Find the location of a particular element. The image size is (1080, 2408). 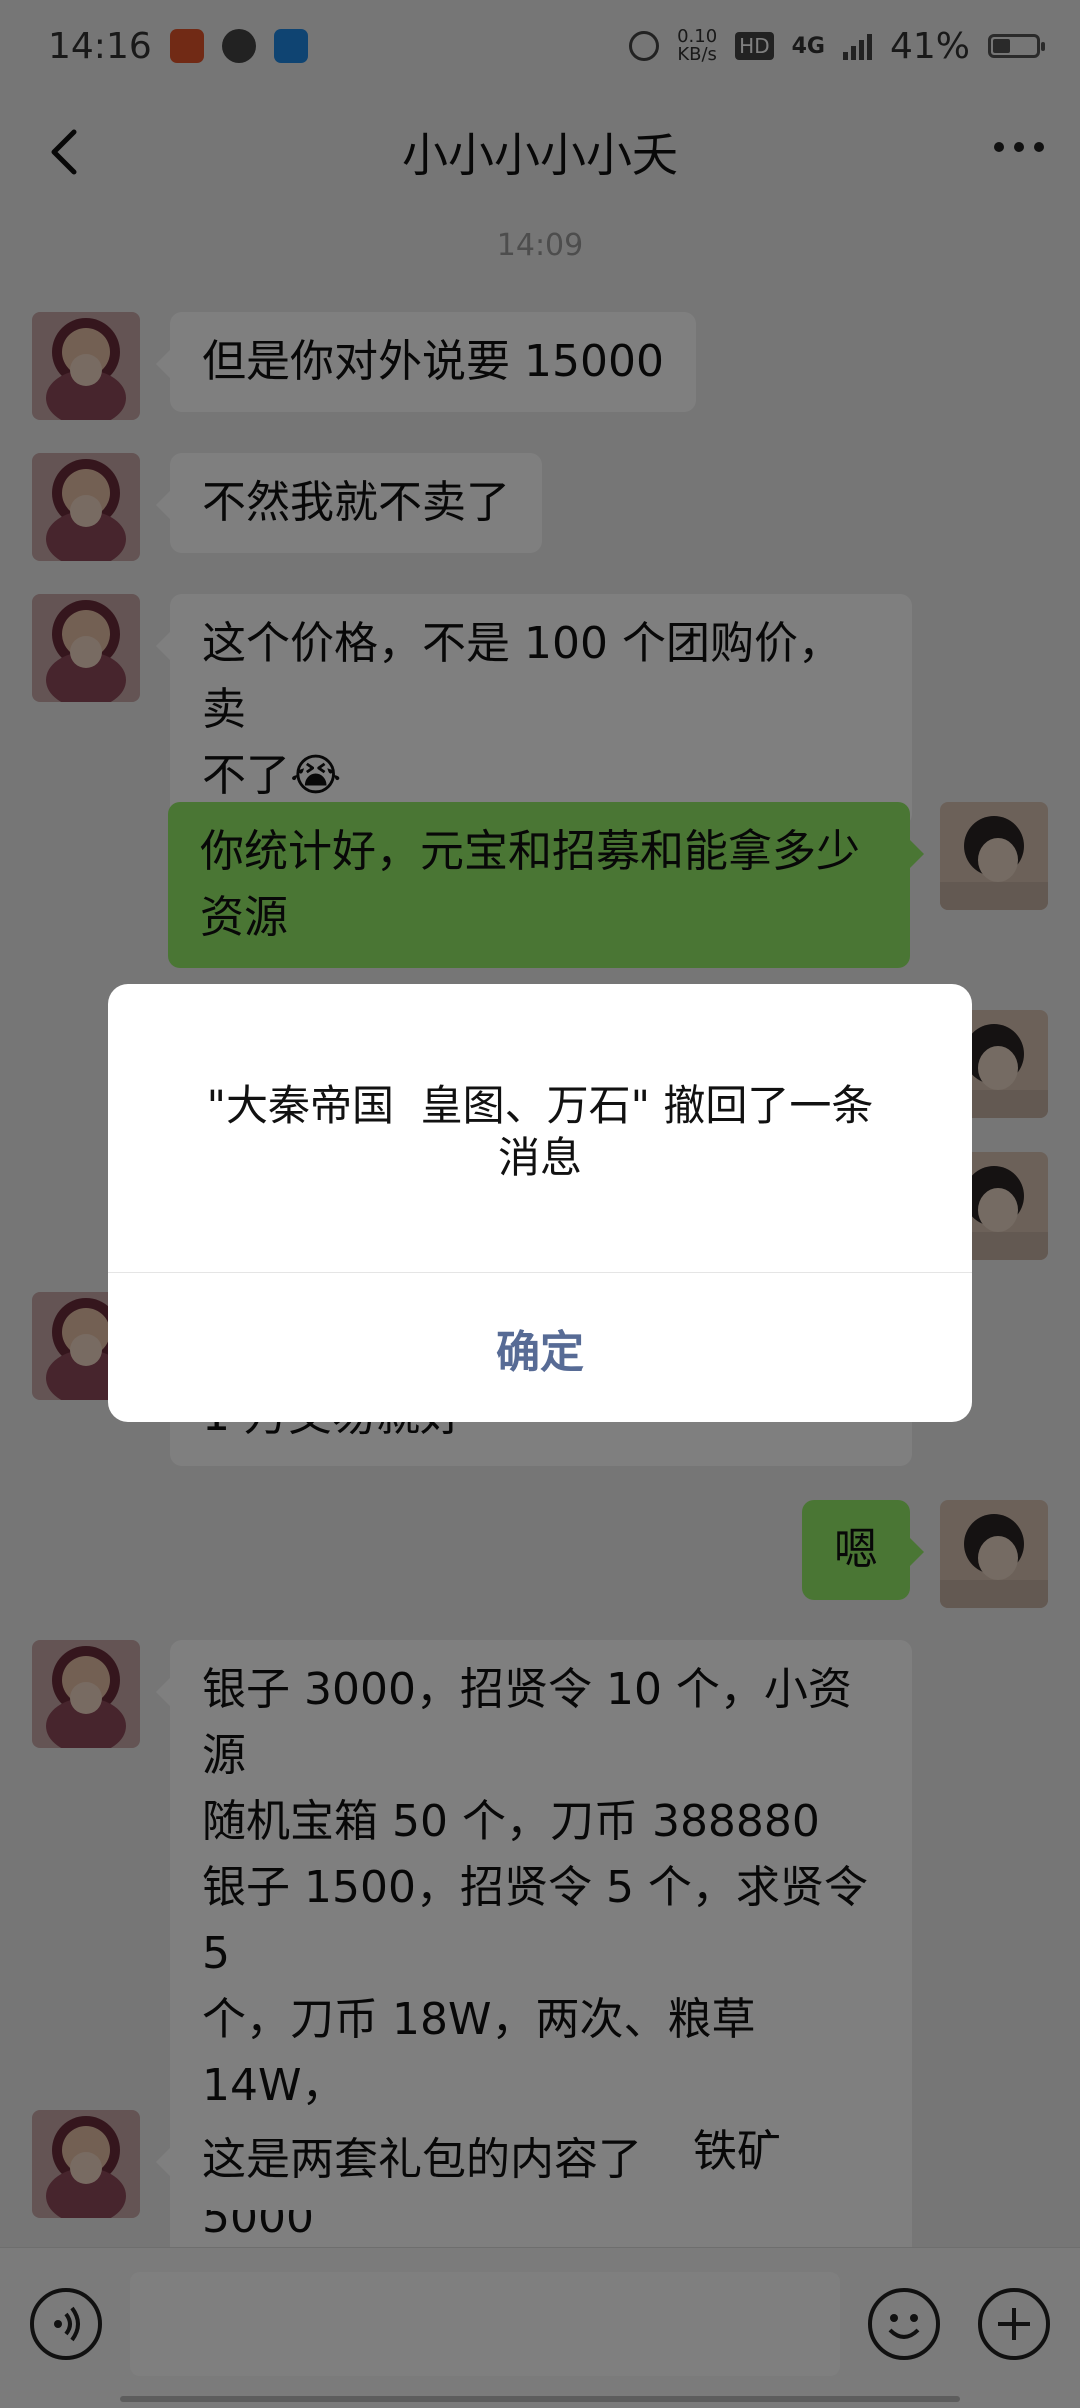

recall-notice-dialog: "大秦帝国 皇图、万石" 撤回了一条 消息 确定 is located at coordinates (540, 1203).